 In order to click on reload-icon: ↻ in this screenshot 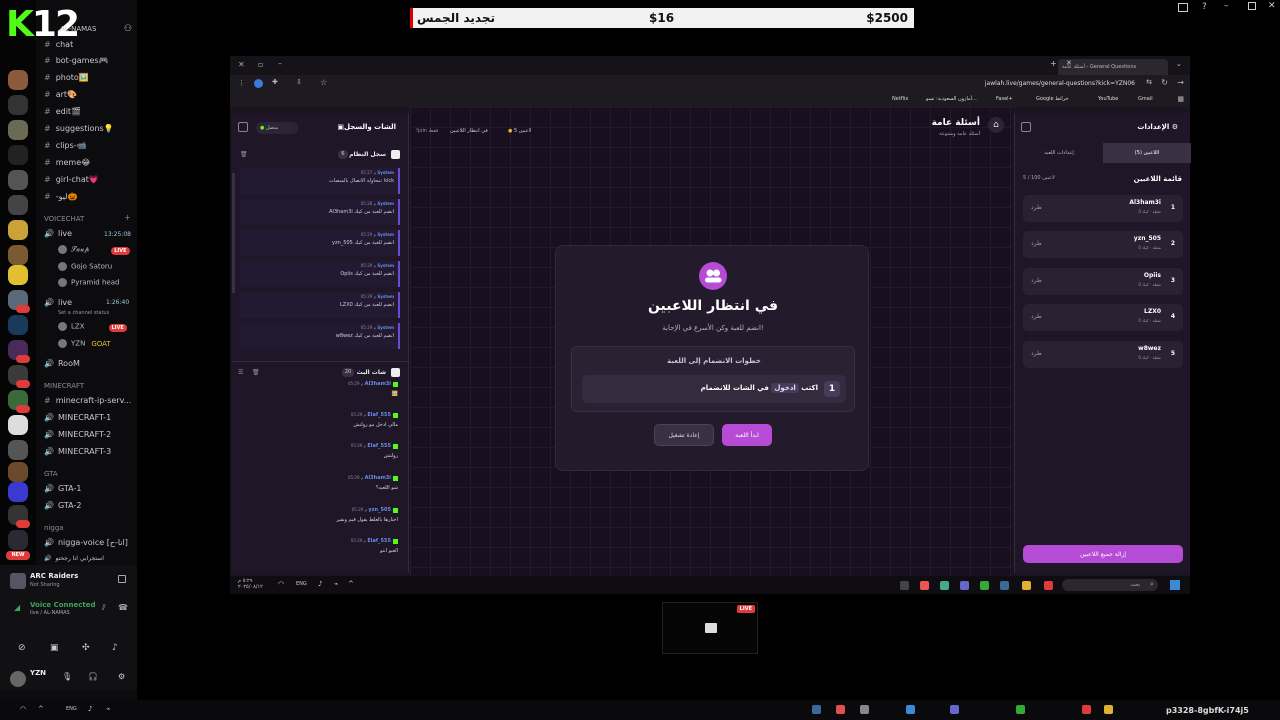, I will do `click(1164, 82)`.